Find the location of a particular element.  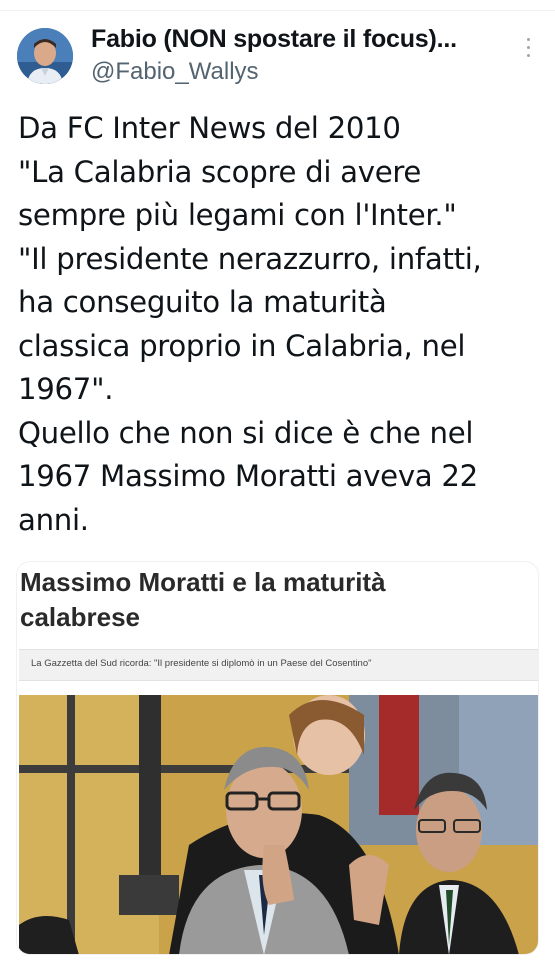

tweet-text-line: "Il presidente nerazzurro, infatti, is located at coordinates (250, 258).